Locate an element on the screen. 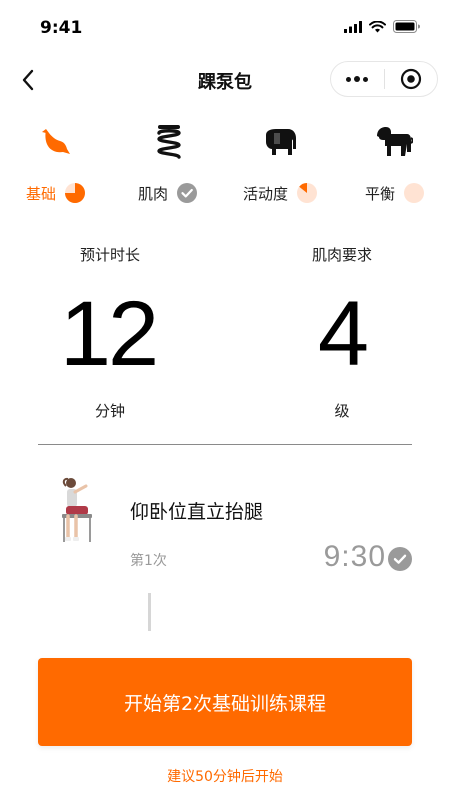  start-training-button: 开始第2次基础训练课程 is located at coordinates (225, 702).